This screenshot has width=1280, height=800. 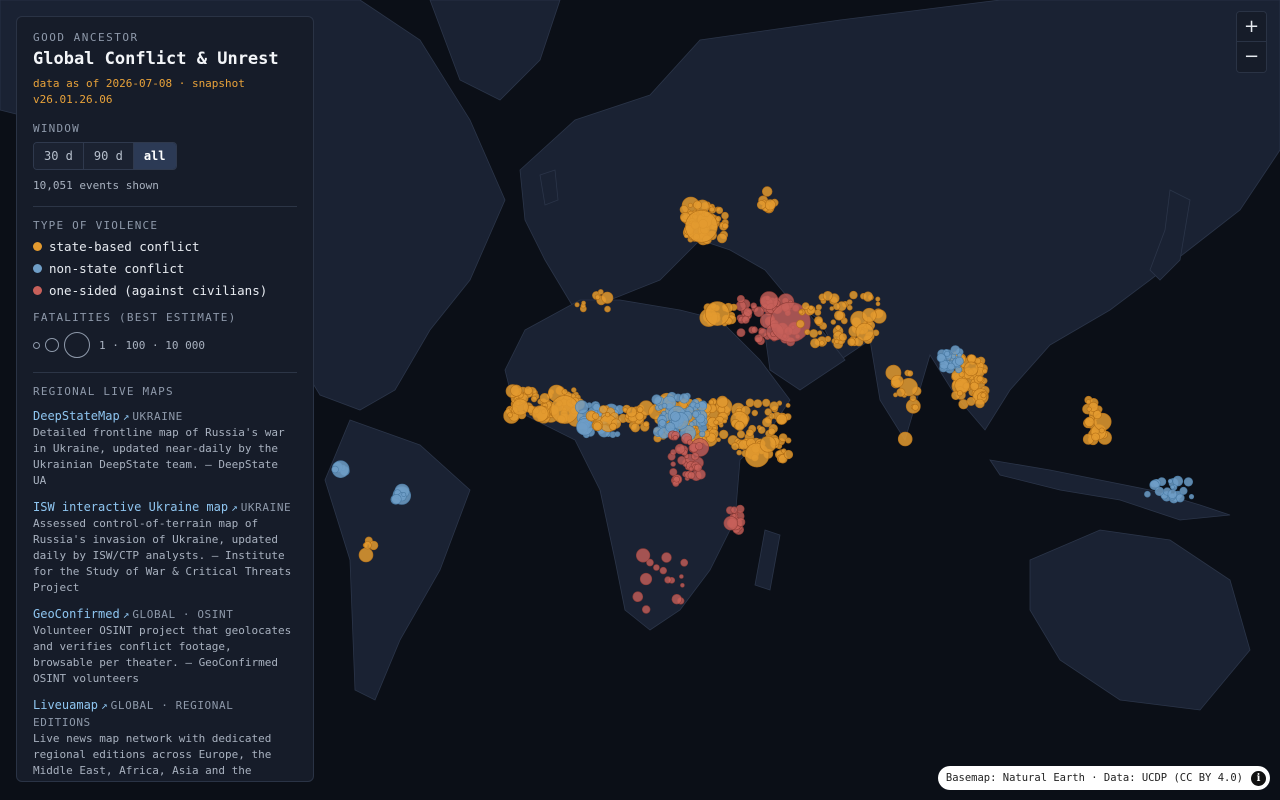 What do you see at coordinates (1251, 27) in the screenshot?
I see `zoom-in-button: +` at bounding box center [1251, 27].